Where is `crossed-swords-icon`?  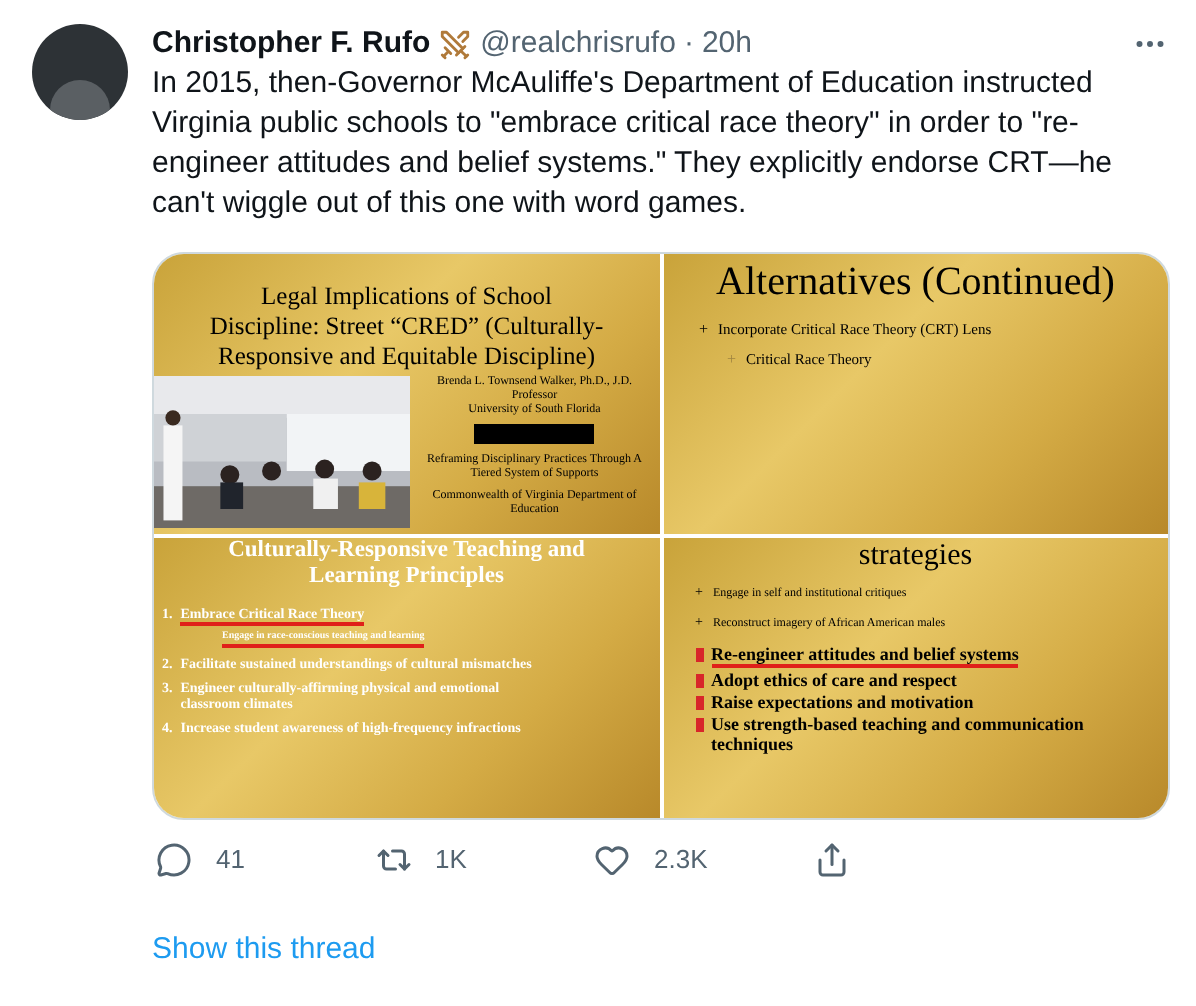 crossed-swords-icon is located at coordinates (455, 44).